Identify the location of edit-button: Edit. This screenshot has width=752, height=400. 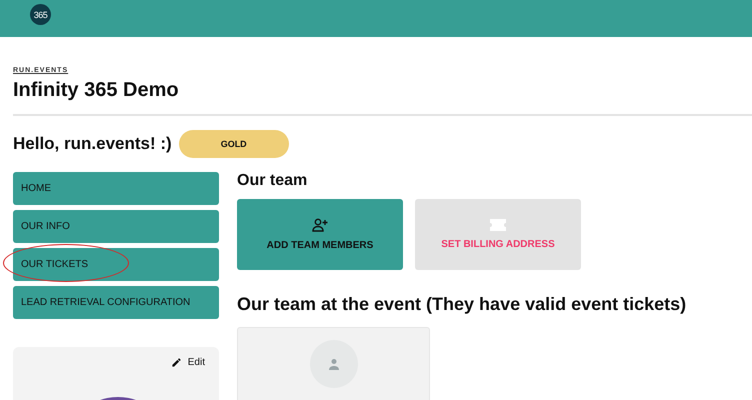
(187, 362).